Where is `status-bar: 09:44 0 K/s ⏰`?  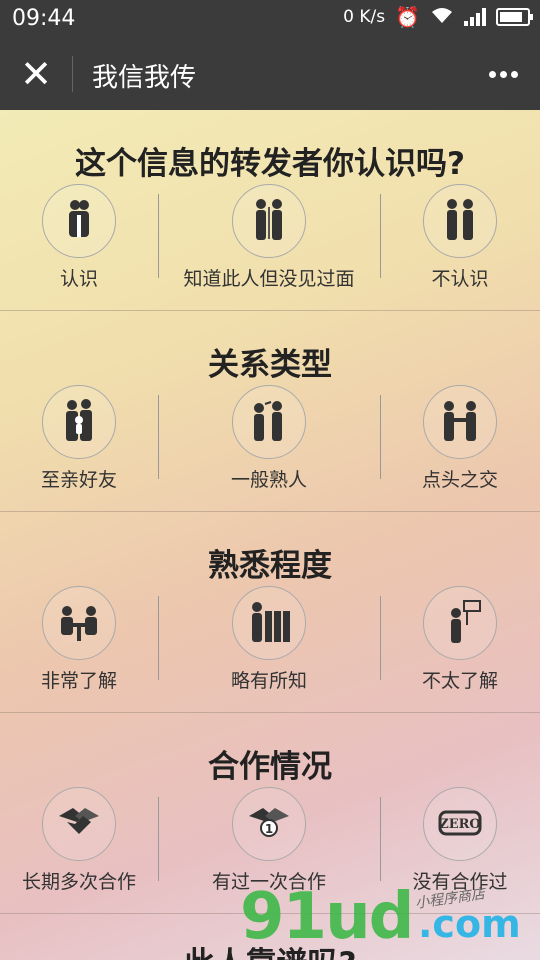 status-bar: 09:44 0 K/s ⏰ is located at coordinates (270, 19).